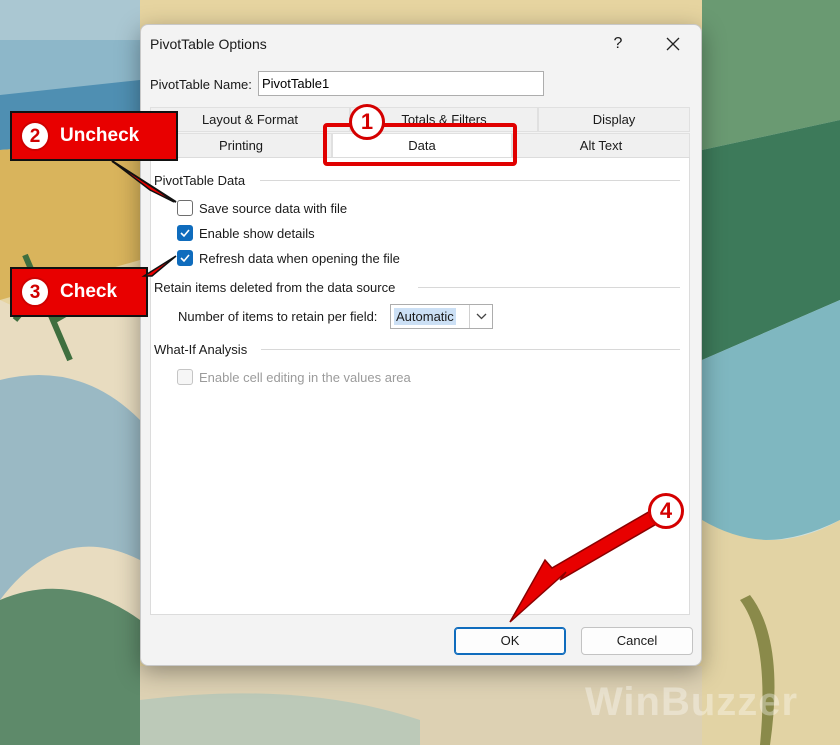 Image resolution: width=840 pixels, height=745 pixels. I want to click on tab-layout-format: Layout & Format, so click(250, 119).